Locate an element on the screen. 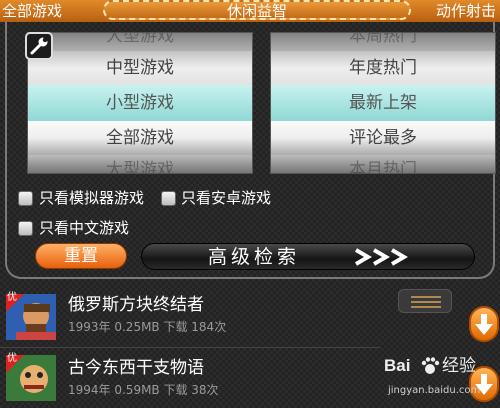 This screenshot has width=500, height=408. wrench-settings-button is located at coordinates (39, 46).